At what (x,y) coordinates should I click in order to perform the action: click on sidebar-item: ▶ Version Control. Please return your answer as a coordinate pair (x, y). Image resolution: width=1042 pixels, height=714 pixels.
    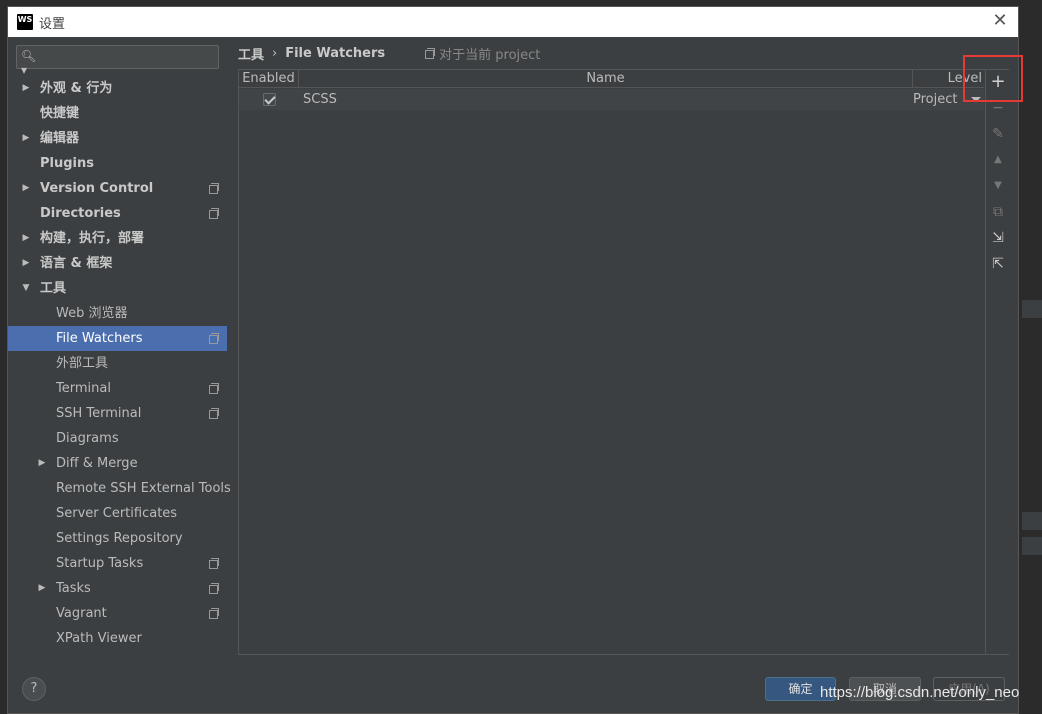
    Looking at the image, I should click on (117, 188).